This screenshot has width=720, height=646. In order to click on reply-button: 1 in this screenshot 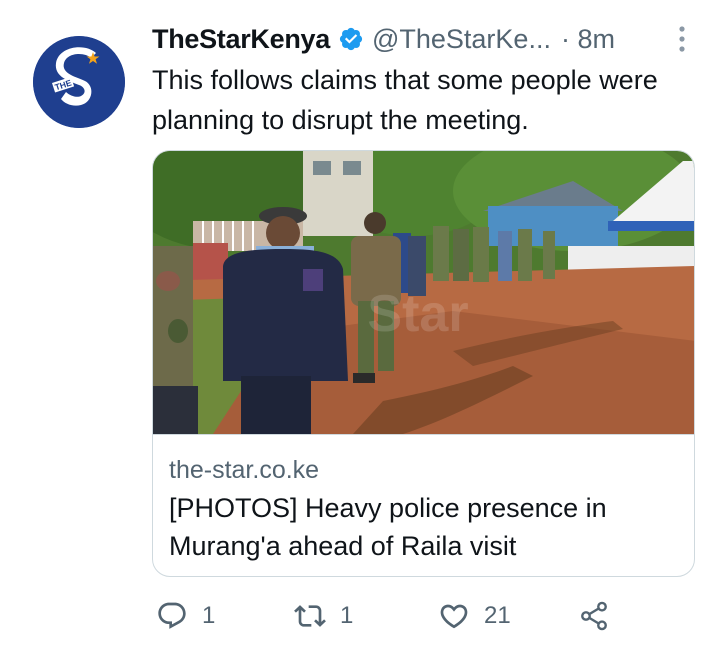, I will do `click(185, 616)`.